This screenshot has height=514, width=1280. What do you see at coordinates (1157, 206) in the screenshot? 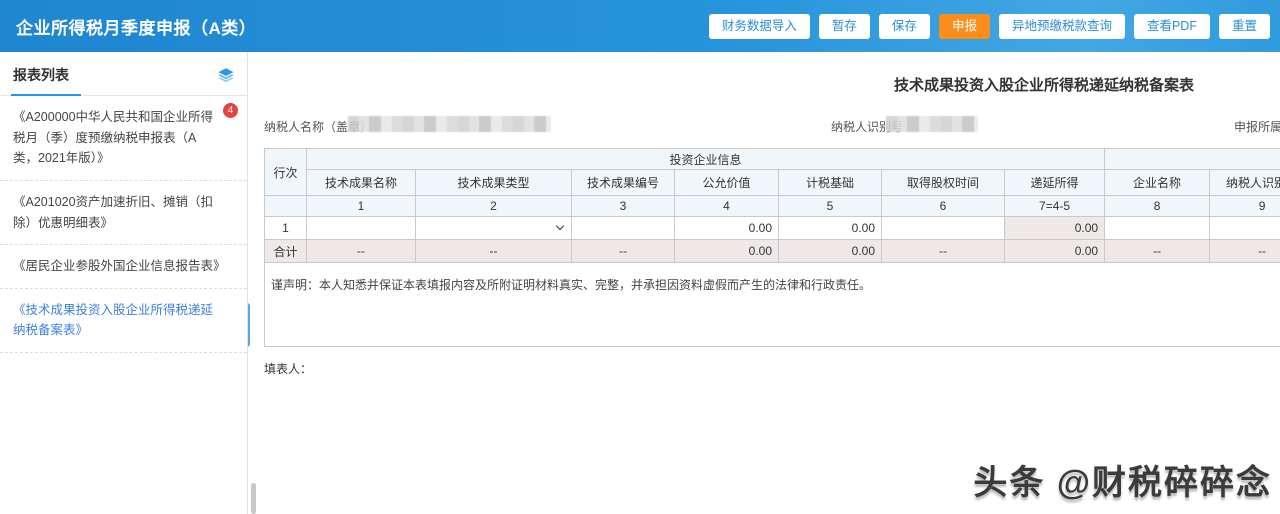
I see `col-number: 8` at bounding box center [1157, 206].